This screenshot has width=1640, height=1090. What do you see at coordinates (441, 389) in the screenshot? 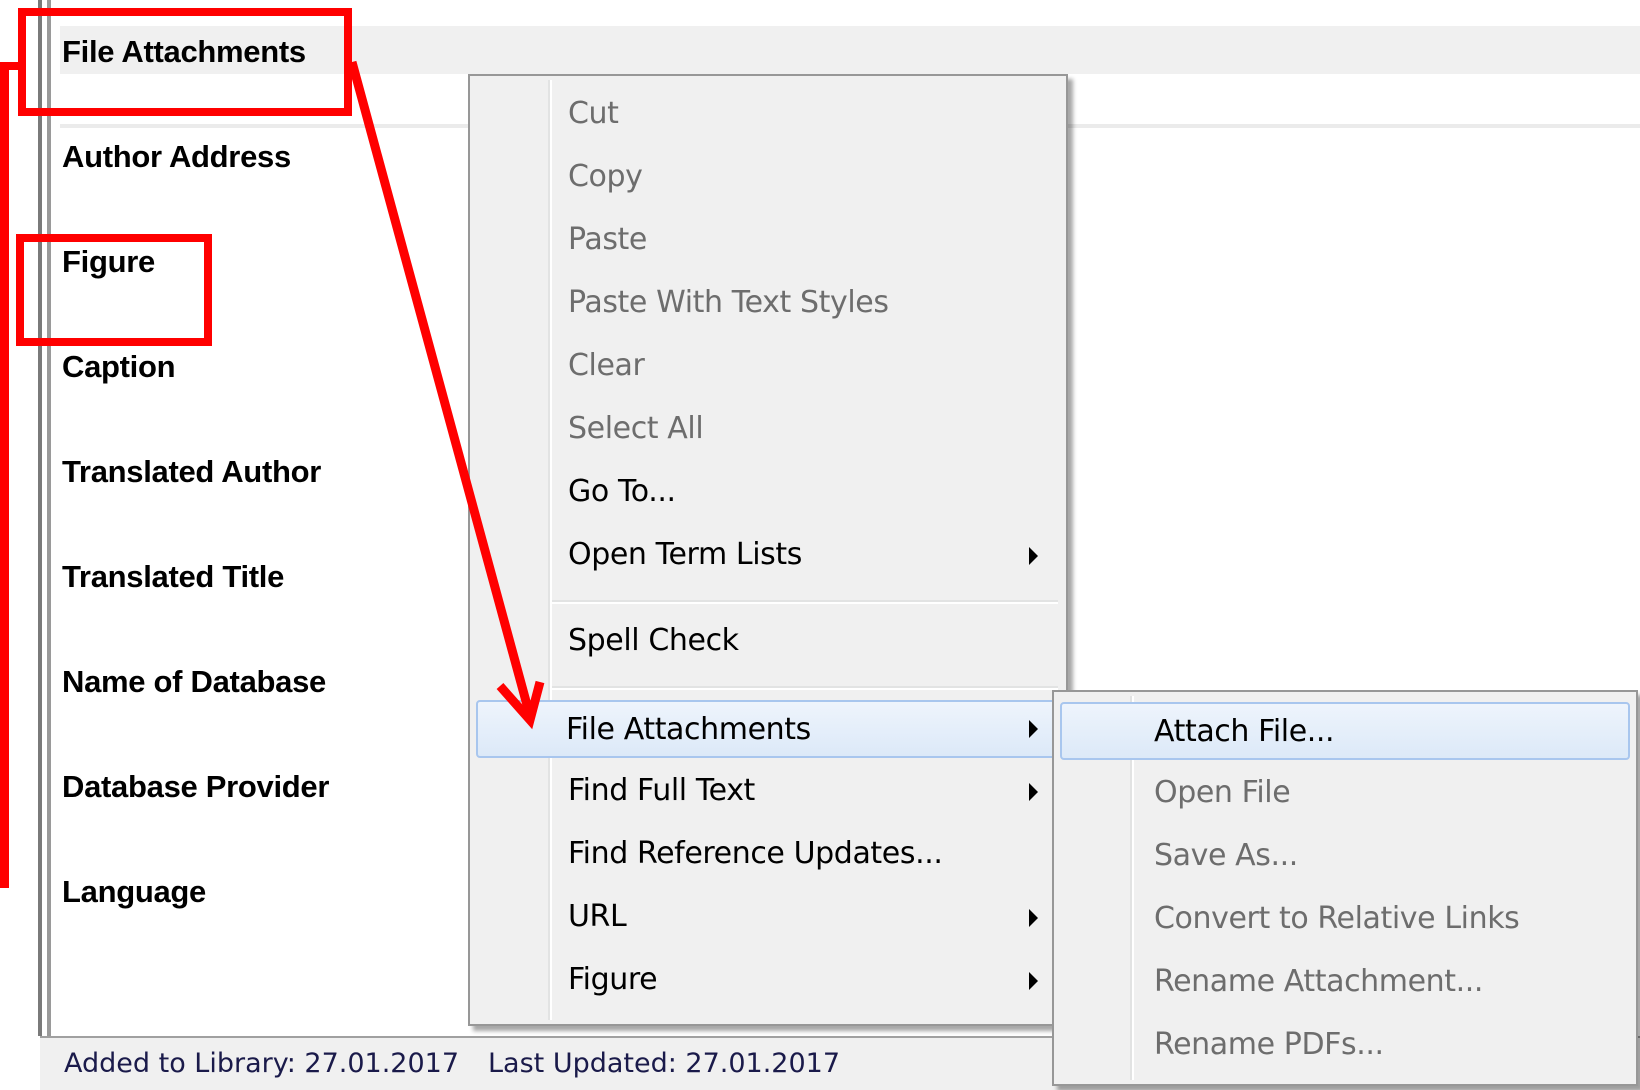
I see `annotation-arrow-shaft` at bounding box center [441, 389].